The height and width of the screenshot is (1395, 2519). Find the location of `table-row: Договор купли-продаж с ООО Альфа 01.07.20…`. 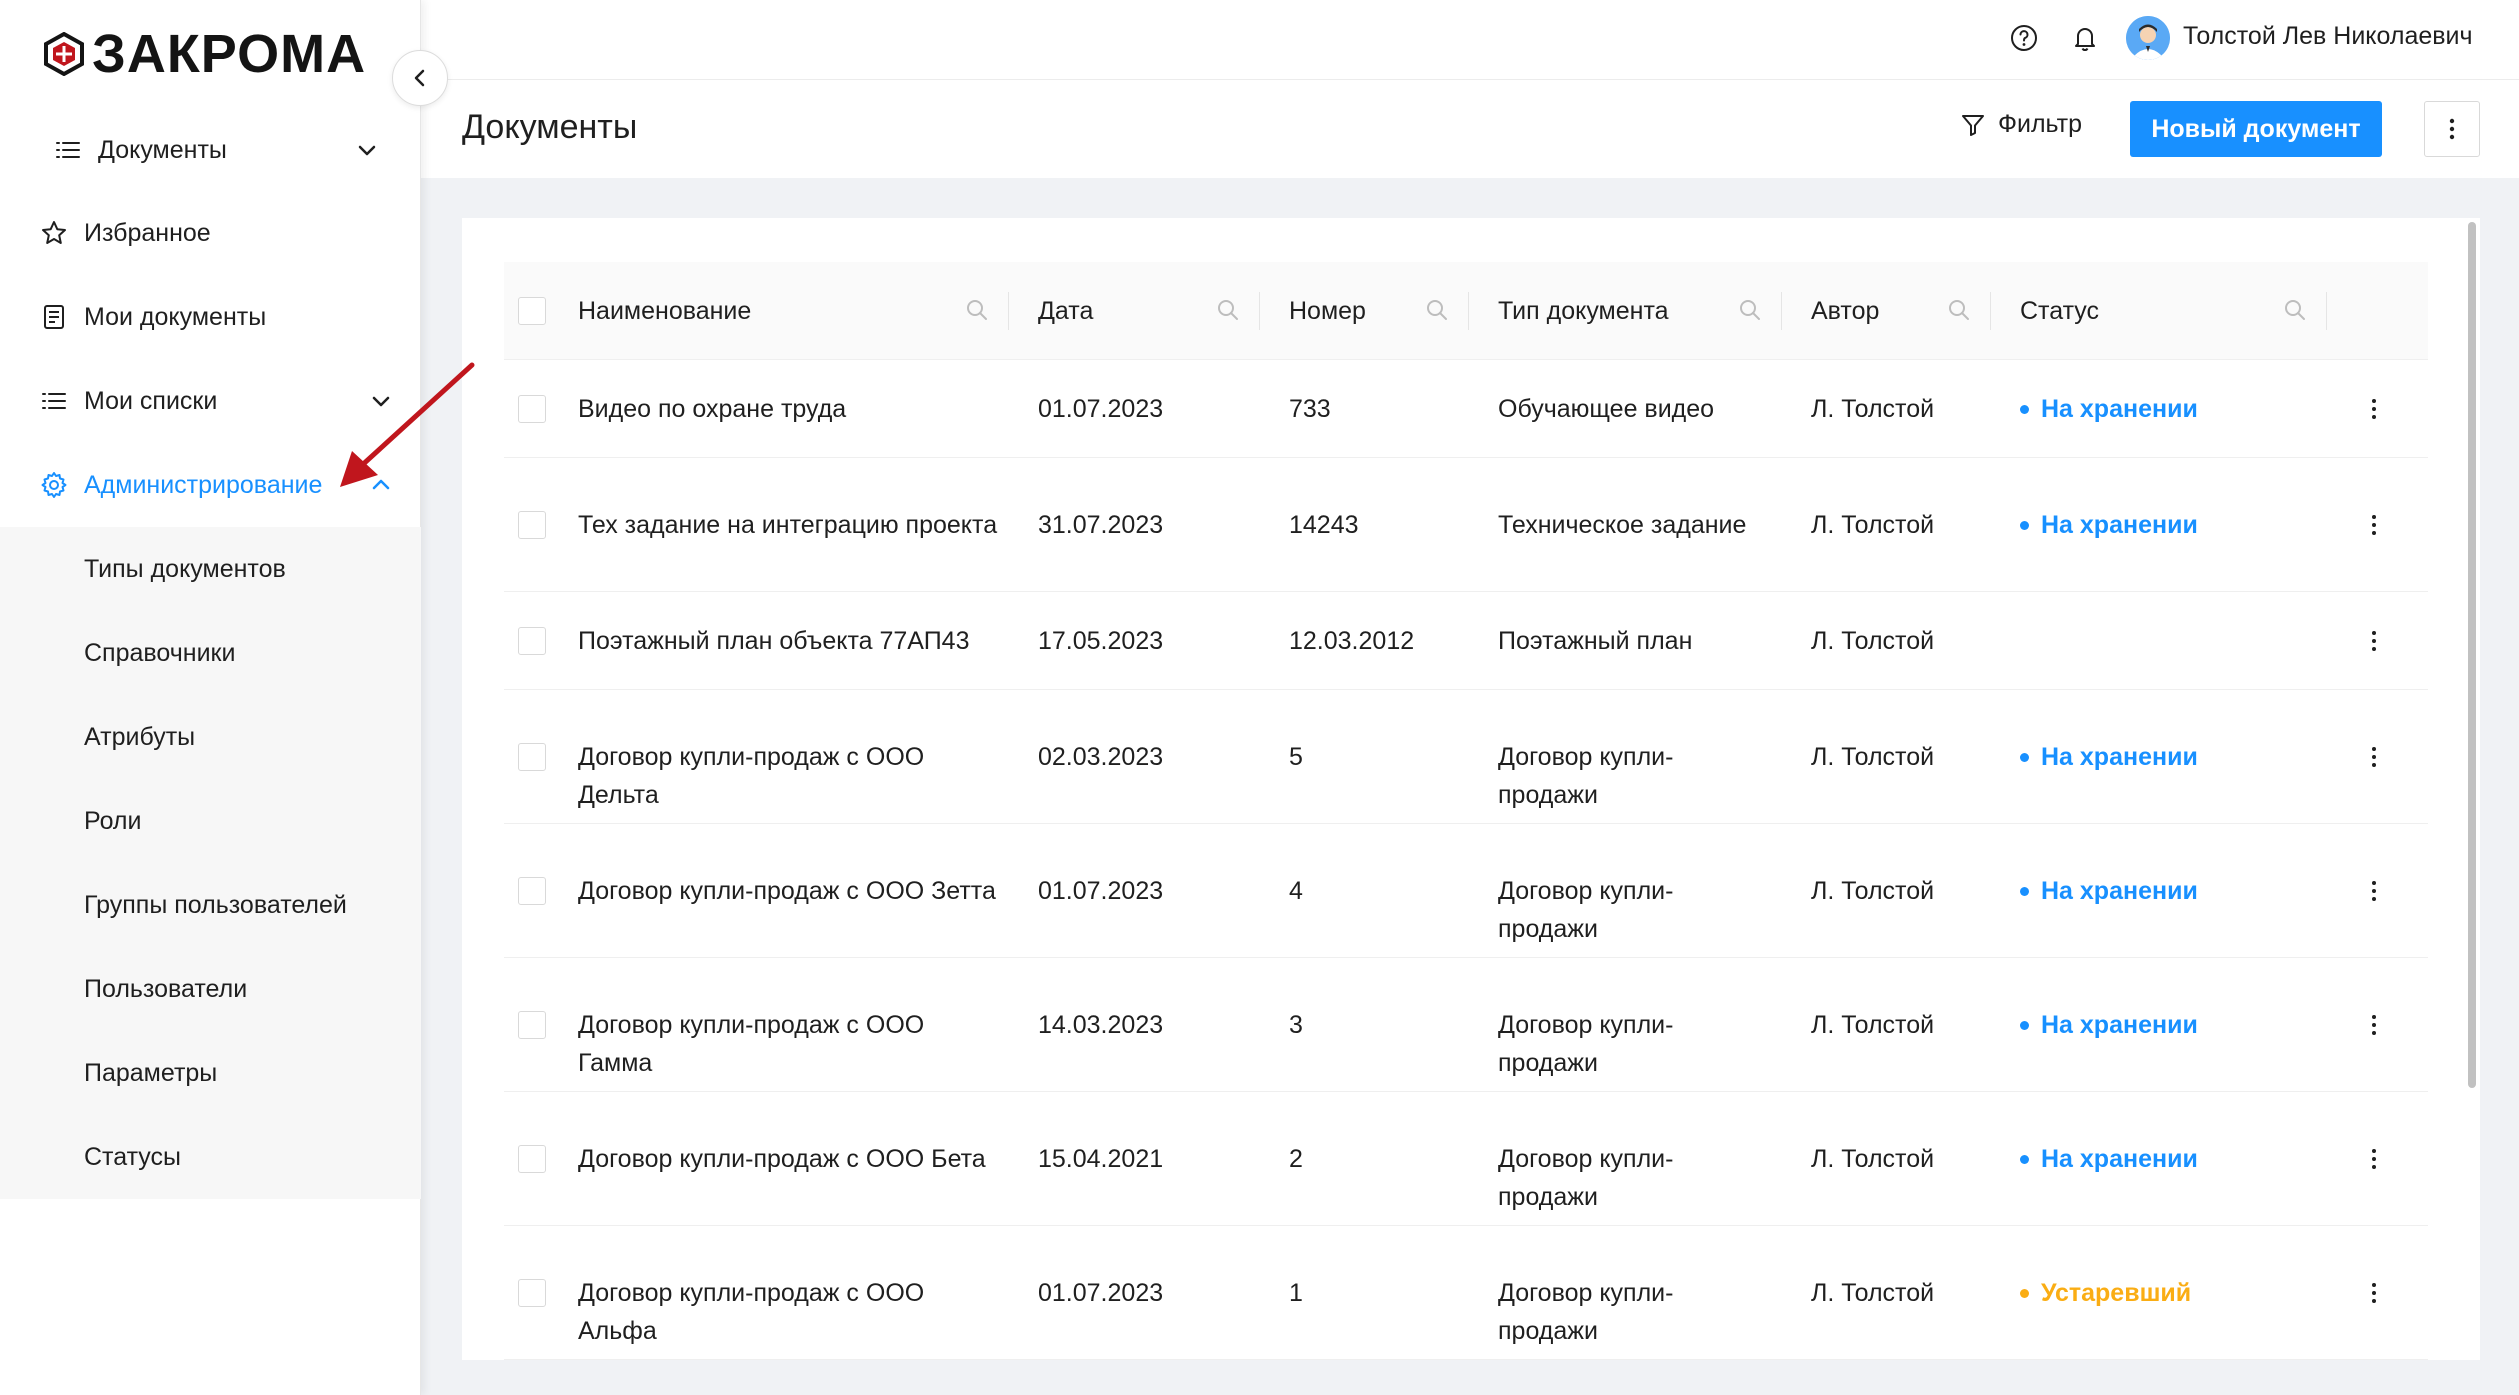

table-row: Договор купли-продаж с ООО Альфа 01.07.20… is located at coordinates (1466, 1293).